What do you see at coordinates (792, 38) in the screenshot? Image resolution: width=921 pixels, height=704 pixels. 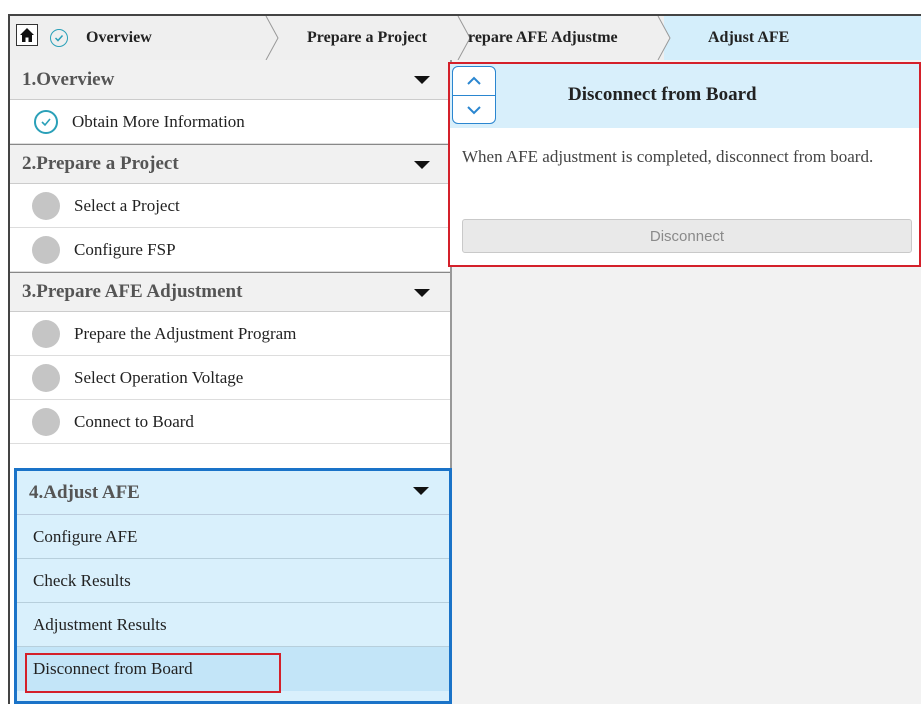 I see `breadcrumb-adjust-afe: Adjust AFE` at bounding box center [792, 38].